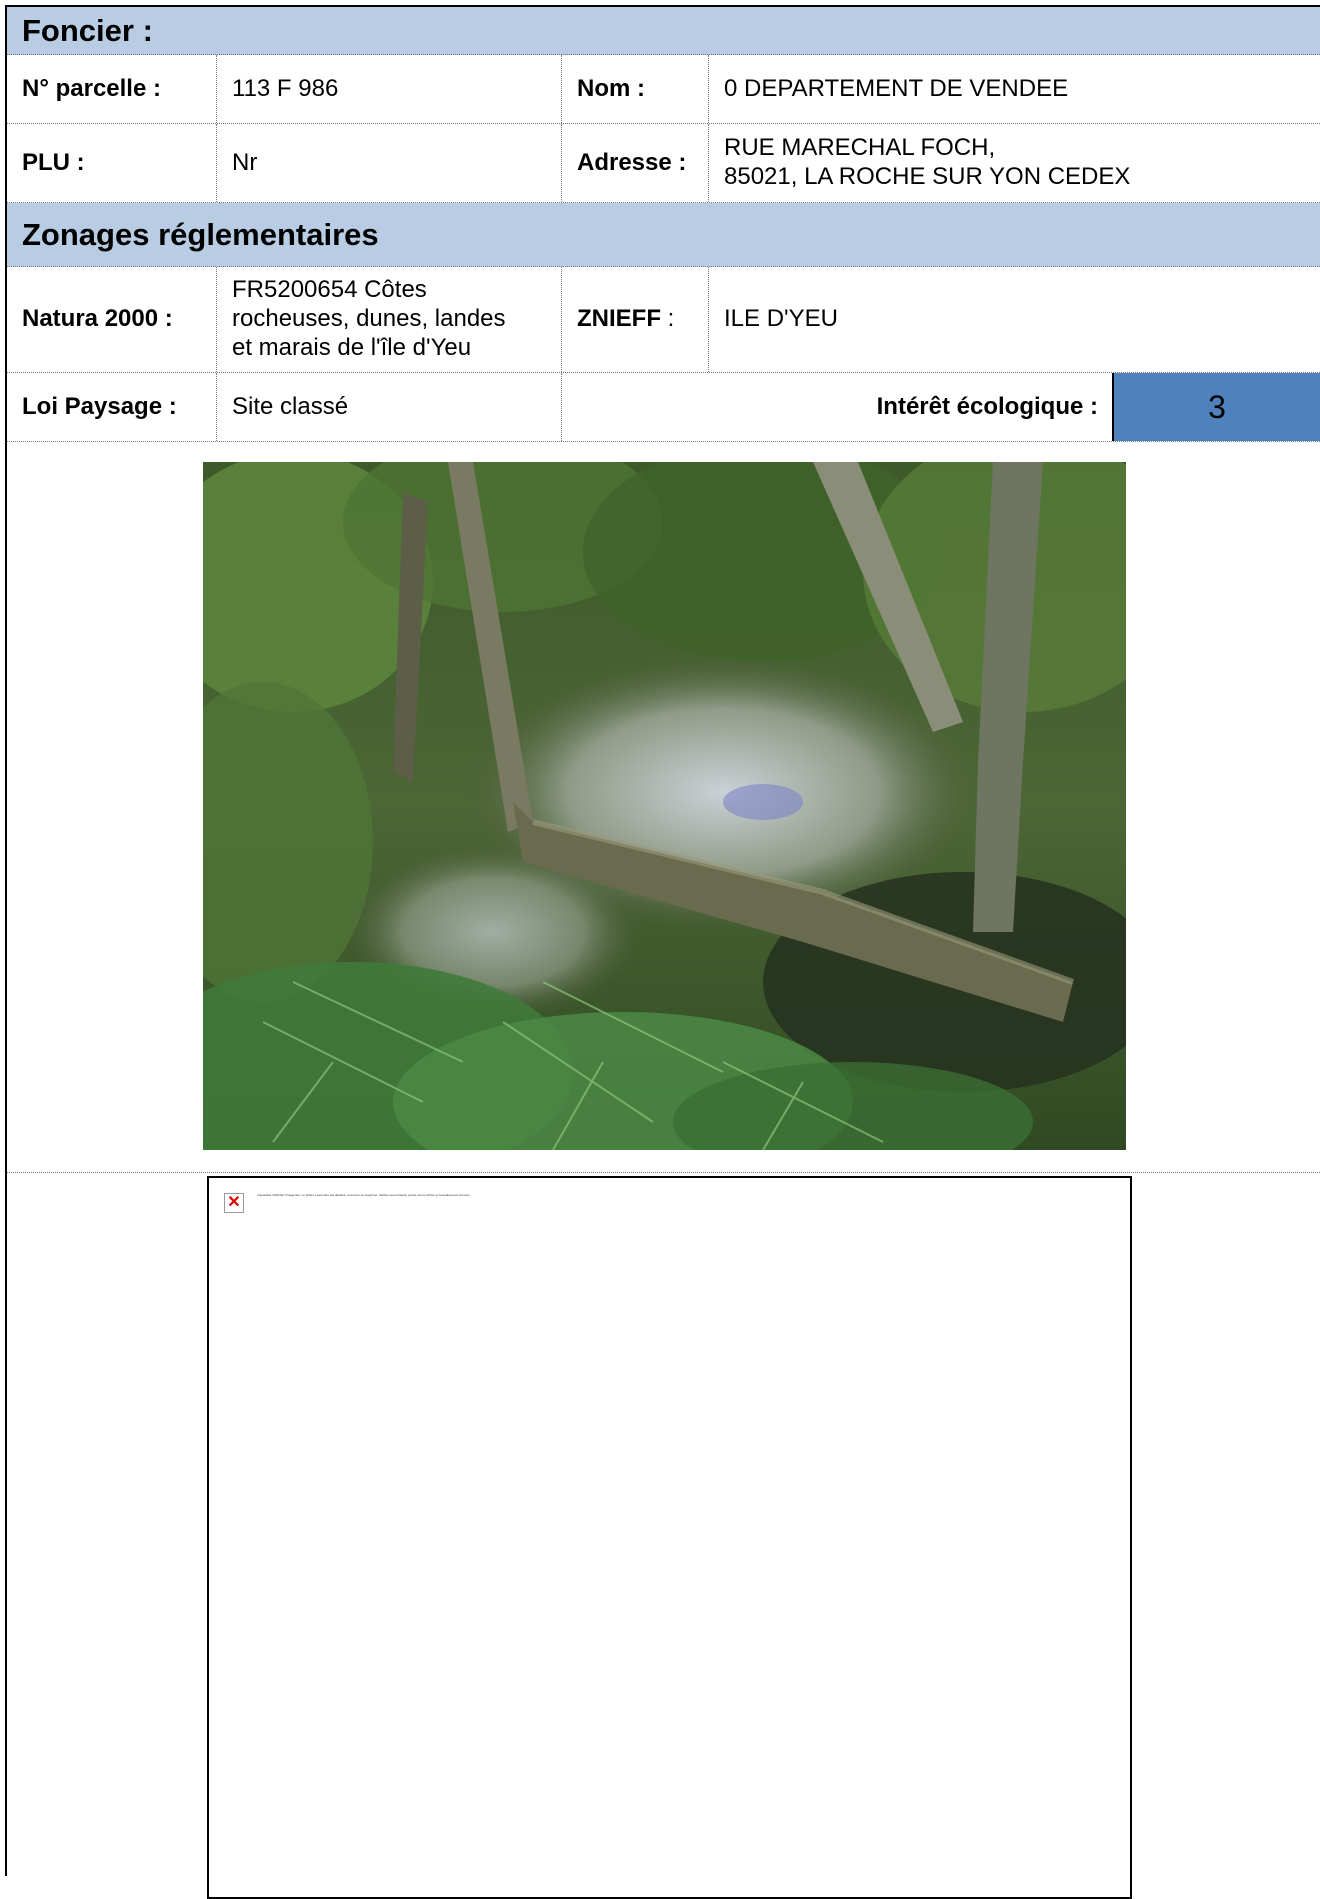 The width and height of the screenshot is (1320, 1899). What do you see at coordinates (619, 319) in the screenshot?
I see `znieff-label-text: ZNIEFF` at bounding box center [619, 319].